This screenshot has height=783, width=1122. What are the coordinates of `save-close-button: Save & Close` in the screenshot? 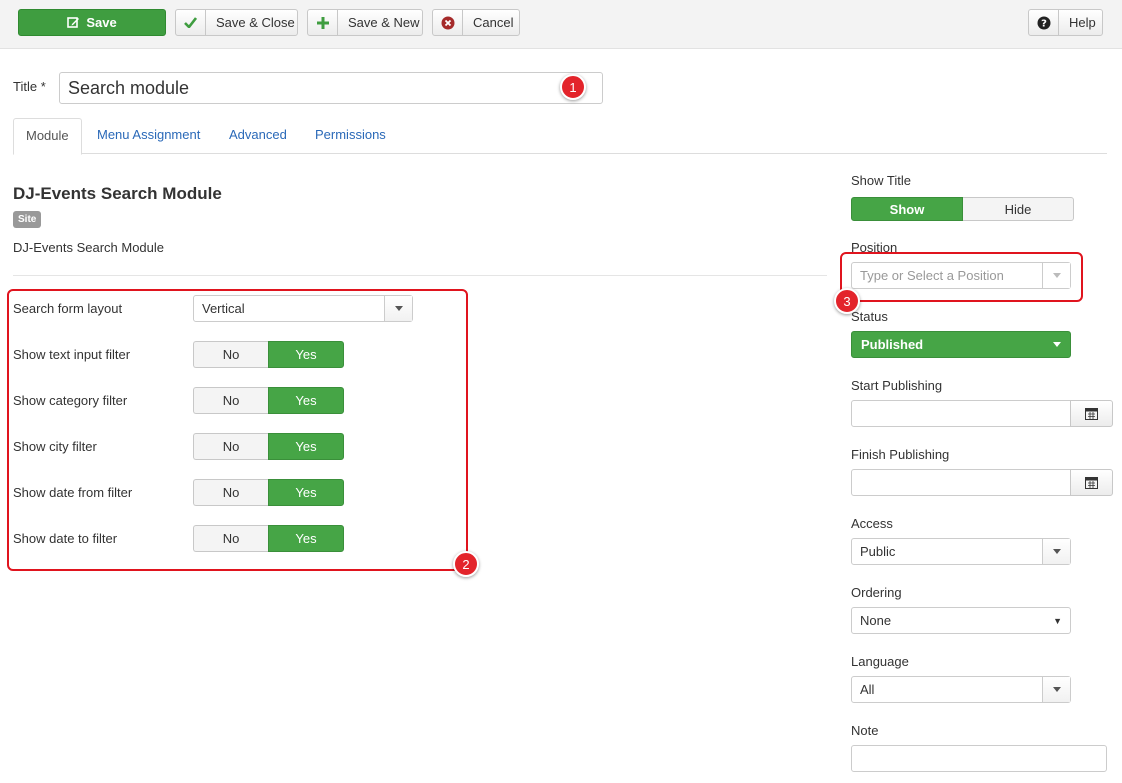 It's located at (236, 22).